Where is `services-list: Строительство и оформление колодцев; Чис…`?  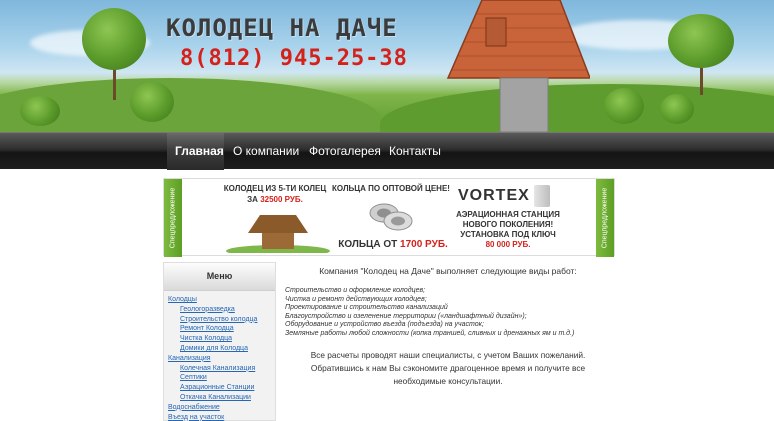
services-list: Строительство и оформление колодцев; Чис… is located at coordinates (448, 313).